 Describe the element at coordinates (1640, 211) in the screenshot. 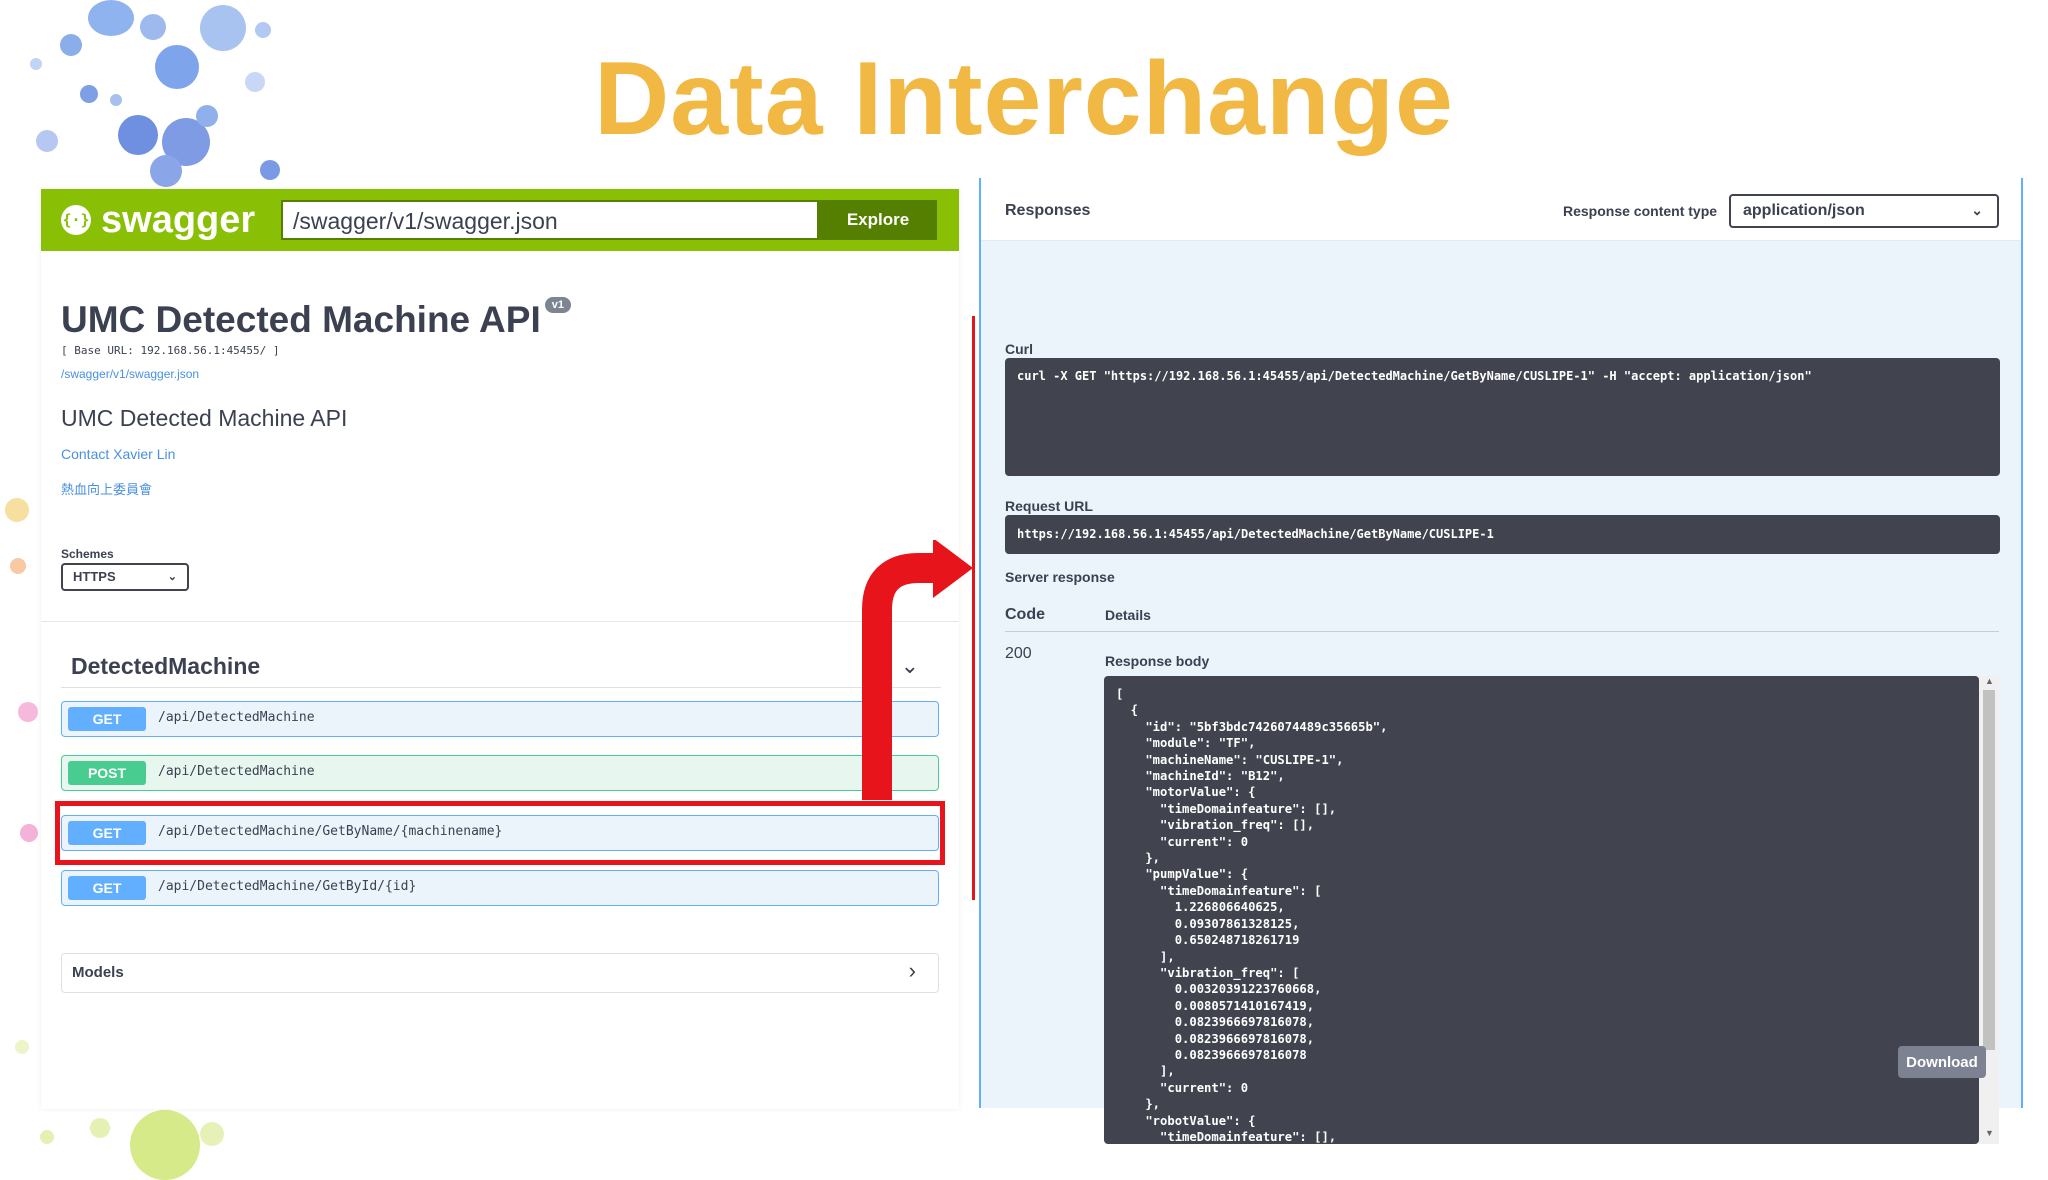

I see `content-type-label: Response content type` at that location.